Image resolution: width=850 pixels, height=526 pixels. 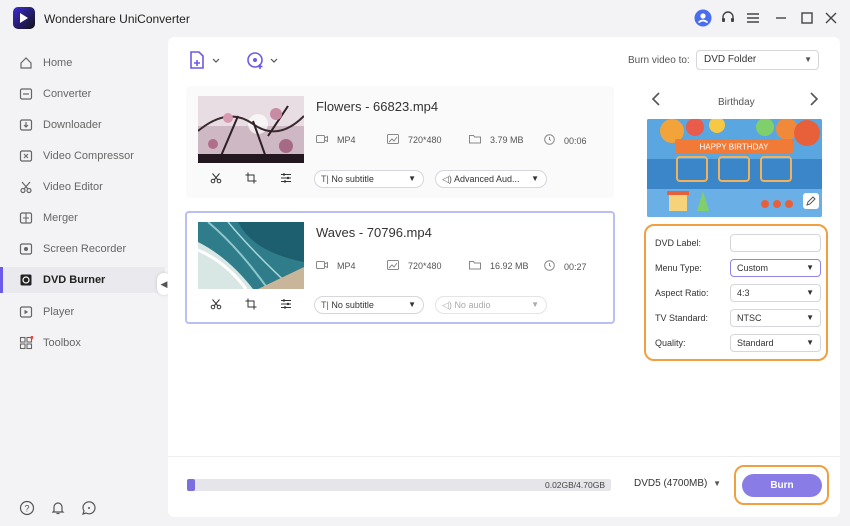 I want to click on sidebar-item-merger: Merger, so click(x=82, y=218).